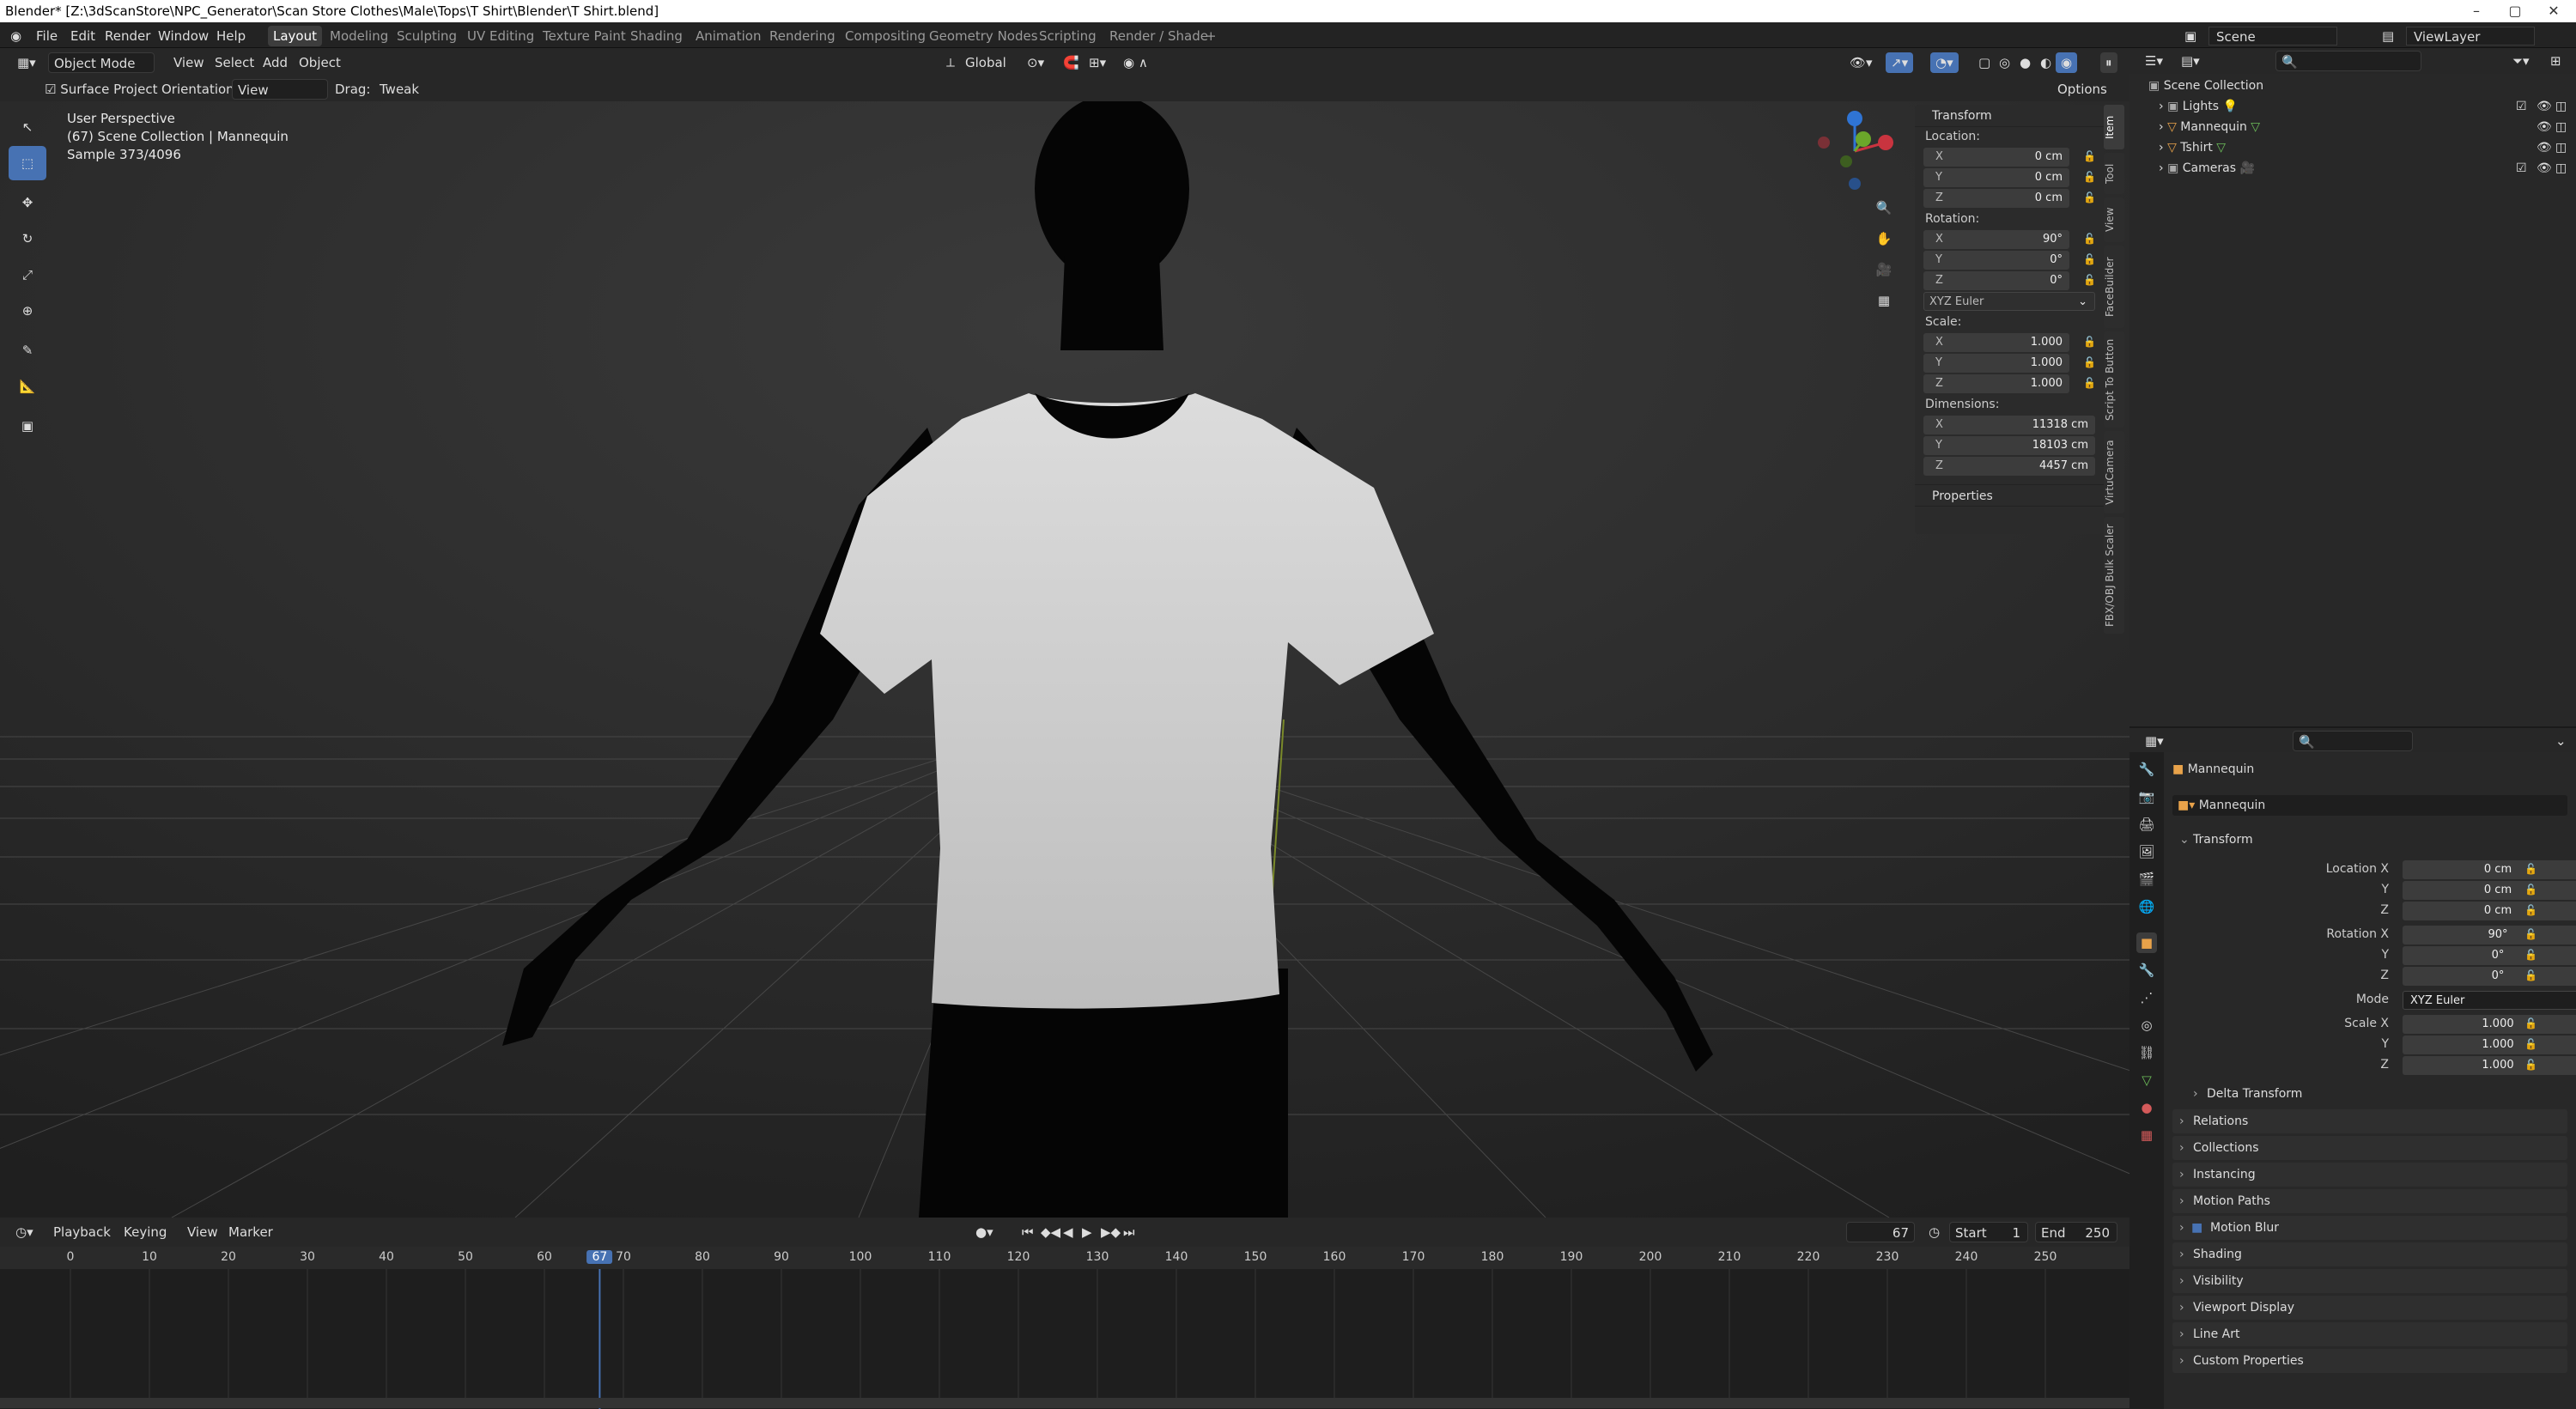  I want to click on modifier-props-icon: 🔧, so click(2146, 970).